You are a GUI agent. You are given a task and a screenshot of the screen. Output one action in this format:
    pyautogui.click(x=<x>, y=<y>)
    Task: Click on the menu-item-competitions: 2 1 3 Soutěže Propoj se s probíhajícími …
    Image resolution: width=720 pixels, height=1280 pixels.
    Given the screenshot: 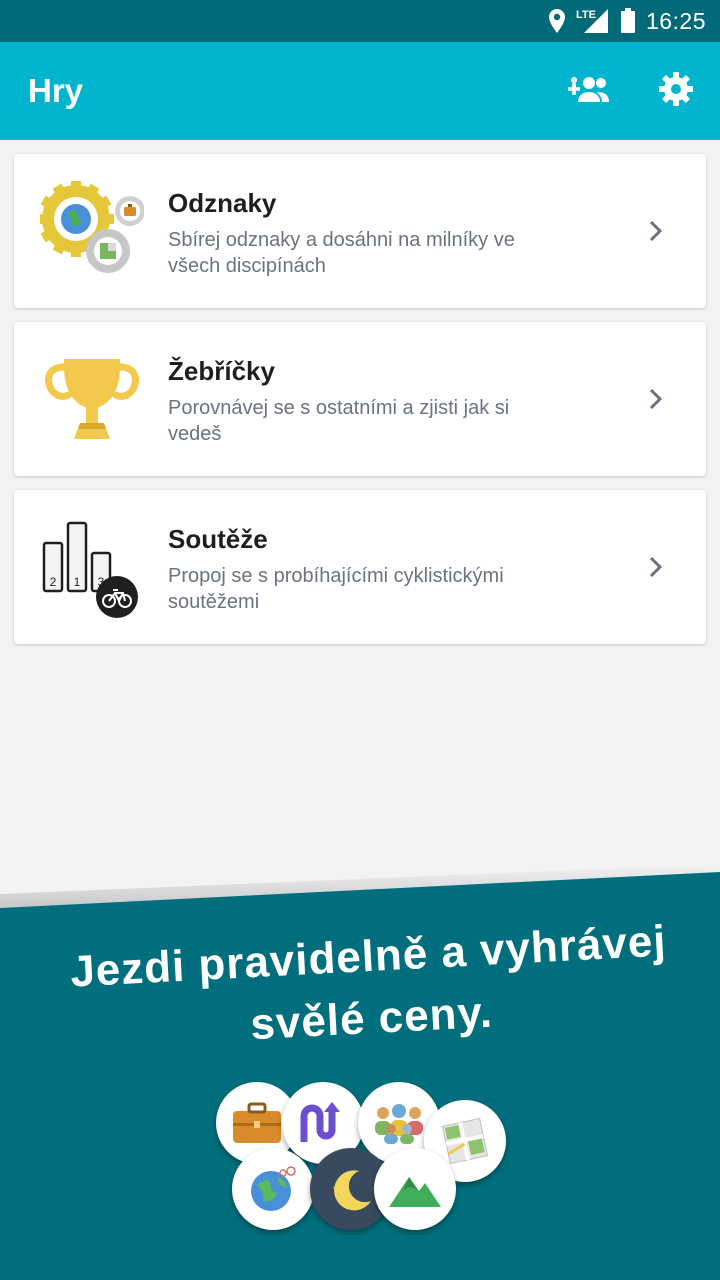 What is the action you would take?
    pyautogui.click(x=360, y=567)
    